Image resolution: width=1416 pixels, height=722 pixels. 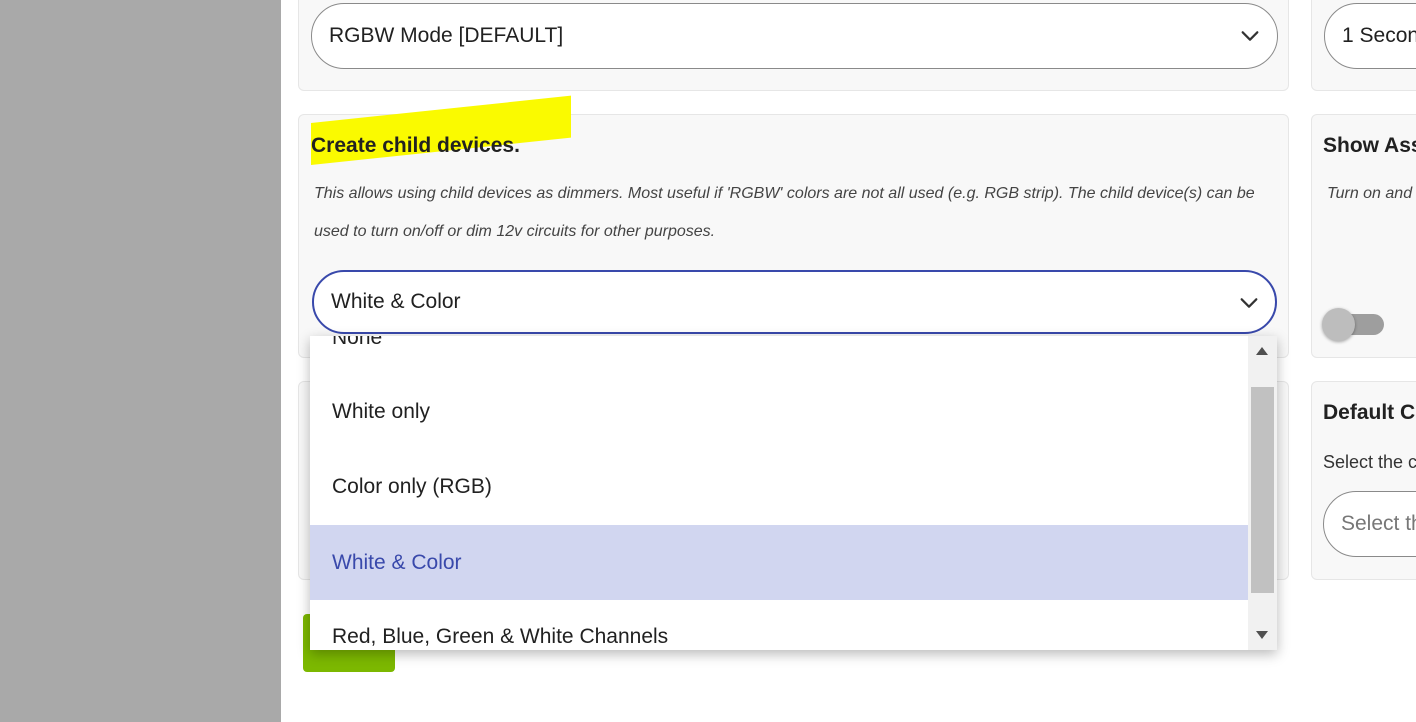 What do you see at coordinates (1369, 462) in the screenshot?
I see `default-card-description: Select the c` at bounding box center [1369, 462].